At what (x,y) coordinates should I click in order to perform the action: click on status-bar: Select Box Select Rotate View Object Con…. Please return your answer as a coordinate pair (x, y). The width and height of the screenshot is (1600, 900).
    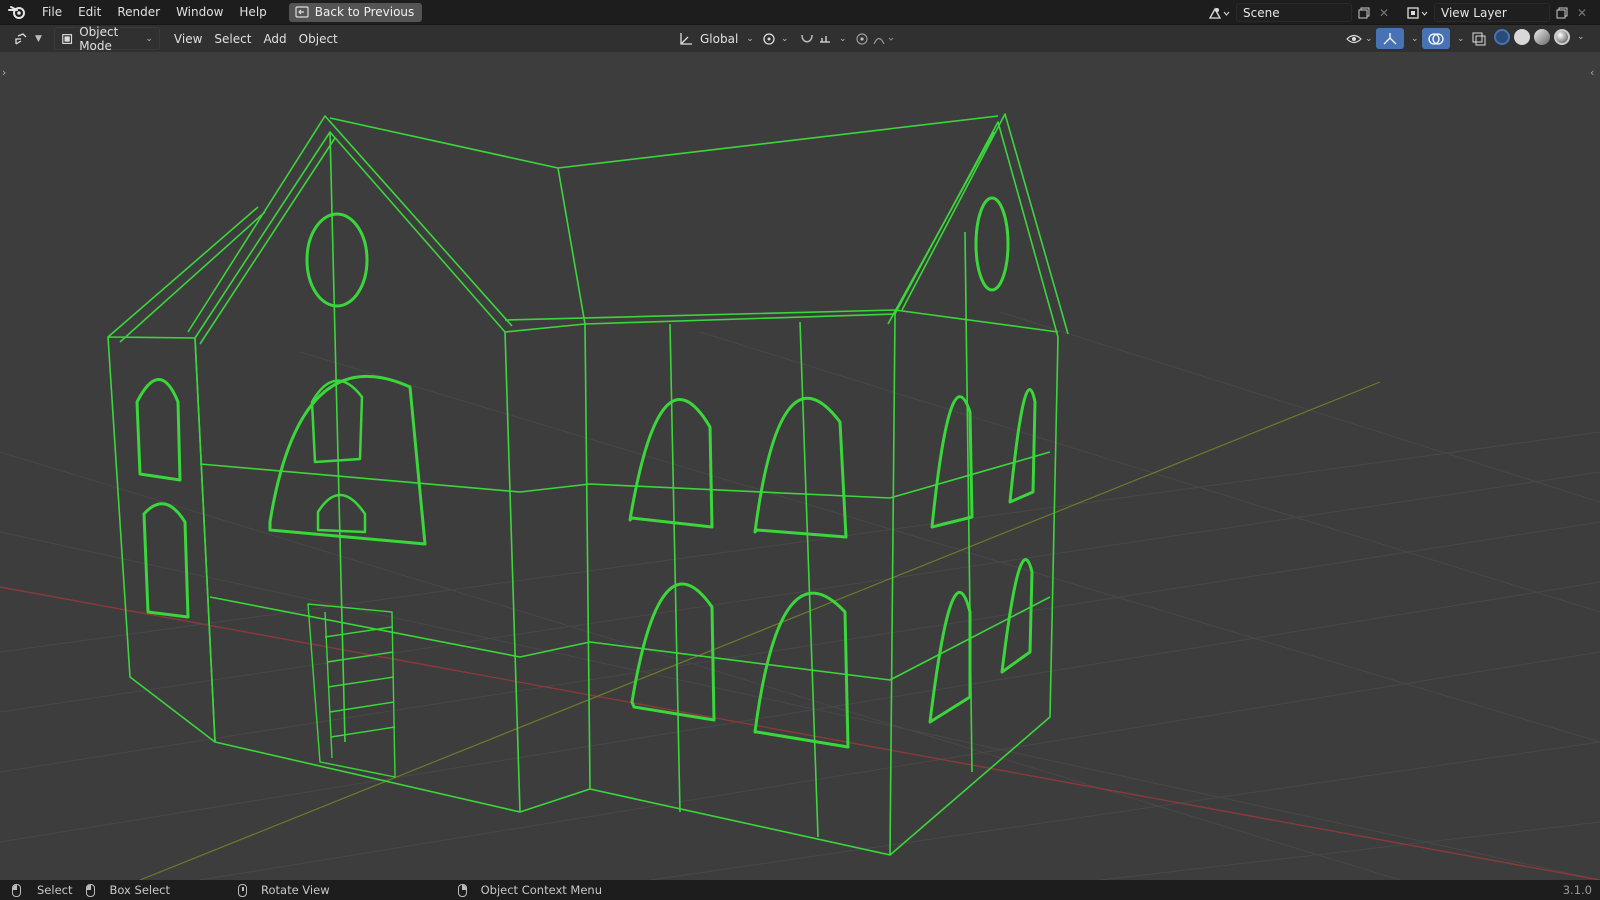
    Looking at the image, I should click on (800, 890).